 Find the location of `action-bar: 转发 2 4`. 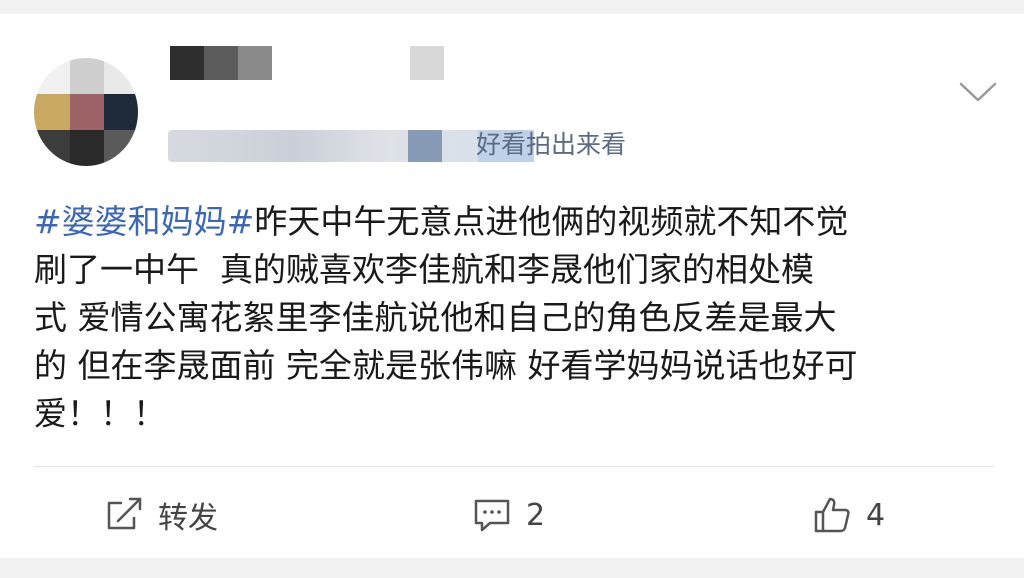

action-bar: 转发 2 4 is located at coordinates (512, 515).